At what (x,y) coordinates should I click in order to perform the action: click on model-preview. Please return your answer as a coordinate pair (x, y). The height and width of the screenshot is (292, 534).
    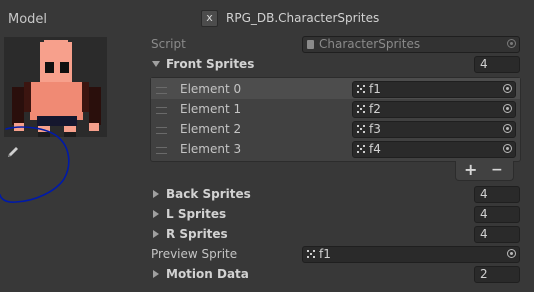
    Looking at the image, I should click on (55, 87).